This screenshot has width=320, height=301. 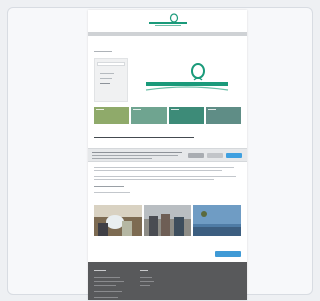 What do you see at coordinates (215, 155) in the screenshot?
I see `cookie-reject-button` at bounding box center [215, 155].